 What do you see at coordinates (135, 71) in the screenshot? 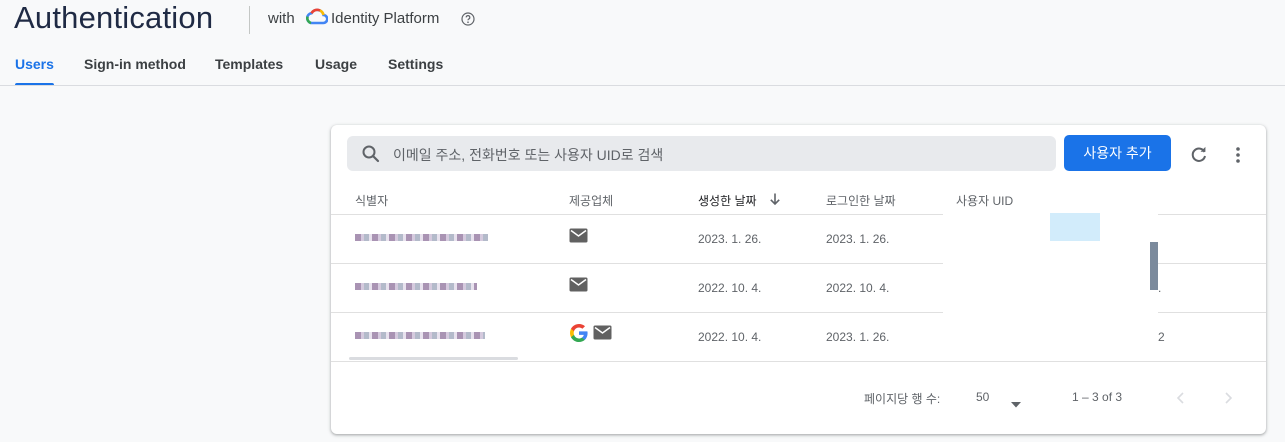
I see `tab-sign-in-method: Sign-in method` at bounding box center [135, 71].